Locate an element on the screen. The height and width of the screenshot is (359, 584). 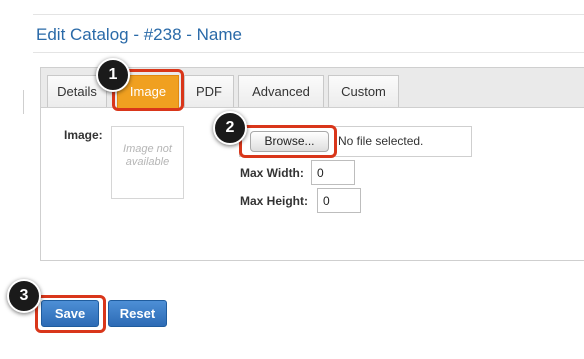
max-height-input is located at coordinates (339, 200).